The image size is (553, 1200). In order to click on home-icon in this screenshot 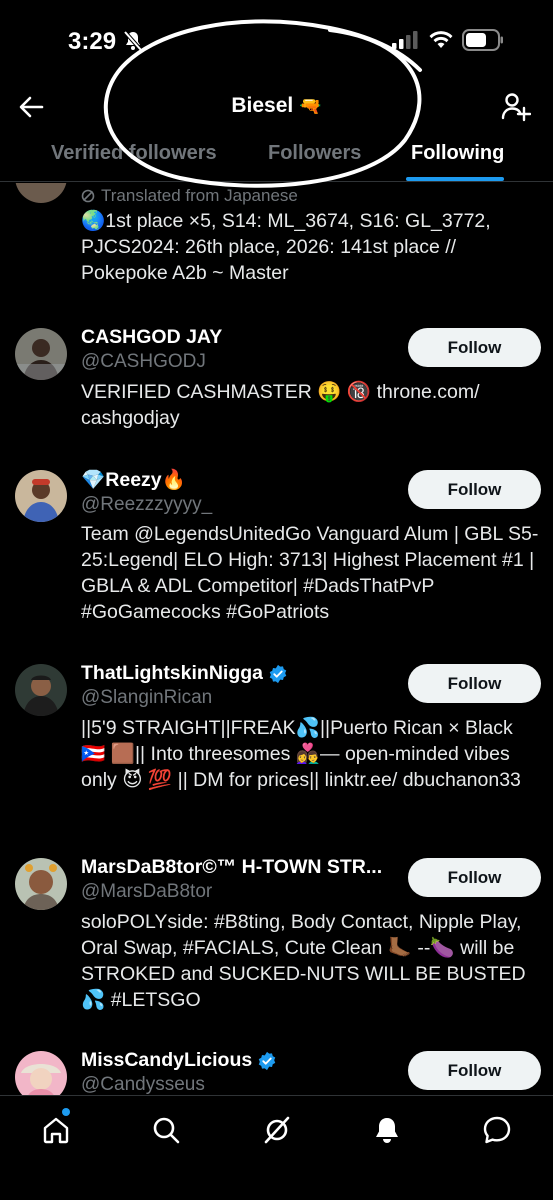, I will do `click(56, 1130)`.